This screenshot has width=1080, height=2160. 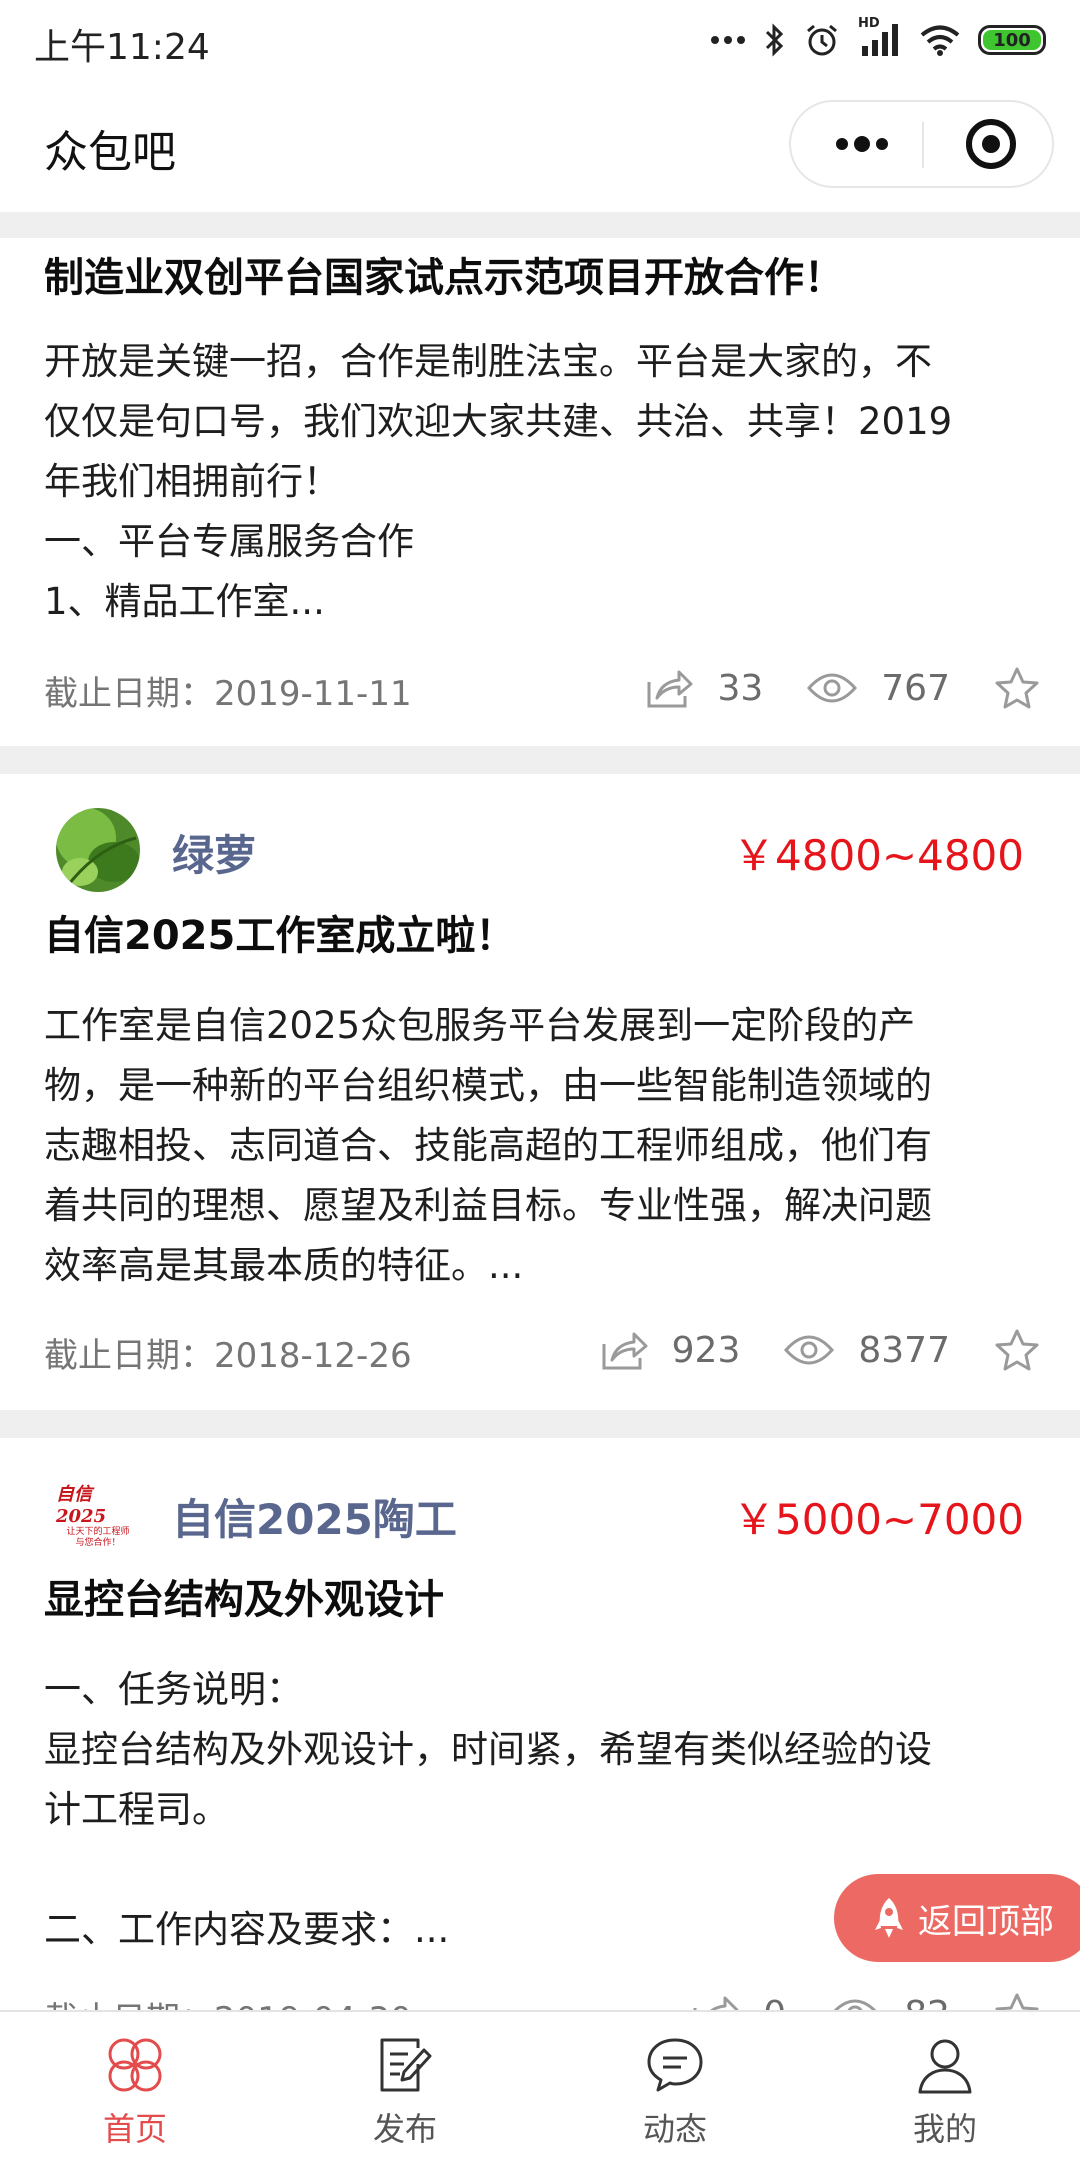 I want to click on wifi-icon, so click(x=940, y=40).